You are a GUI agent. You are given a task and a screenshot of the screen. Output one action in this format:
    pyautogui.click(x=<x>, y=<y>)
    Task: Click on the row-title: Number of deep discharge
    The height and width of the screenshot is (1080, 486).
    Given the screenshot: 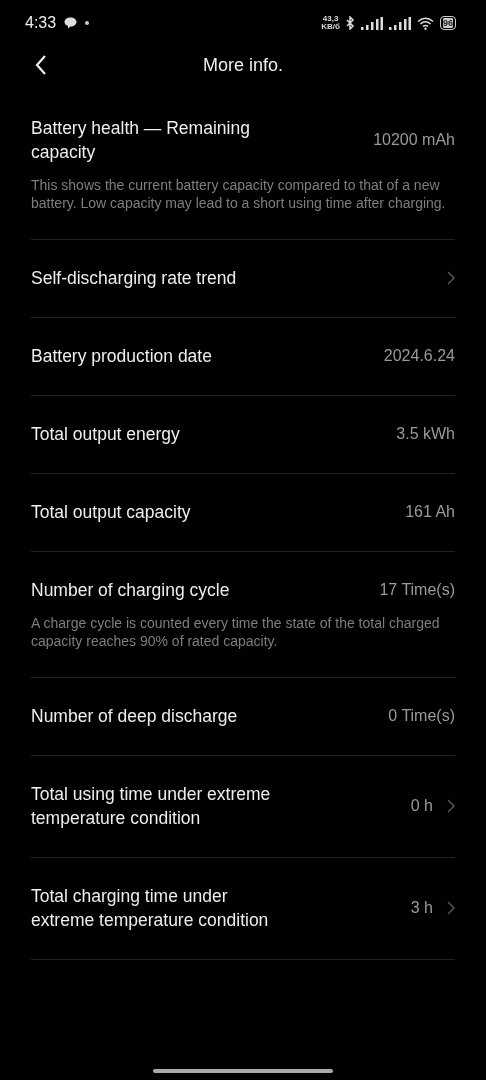 What is the action you would take?
    pyautogui.click(x=134, y=716)
    